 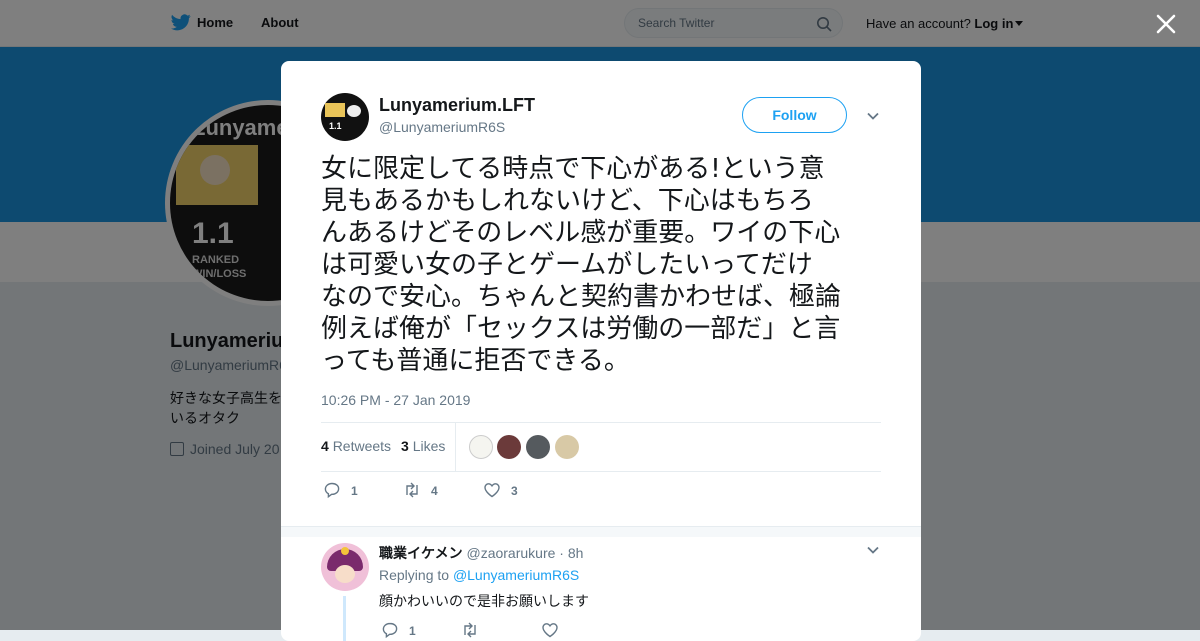 What do you see at coordinates (405, 446) in the screenshot?
I see `likes-count: 3` at bounding box center [405, 446].